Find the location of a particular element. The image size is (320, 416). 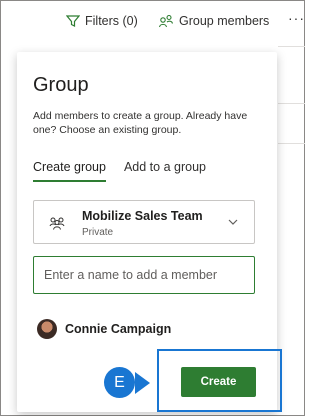

tab-add-to-group: Add to a group is located at coordinates (165, 171).